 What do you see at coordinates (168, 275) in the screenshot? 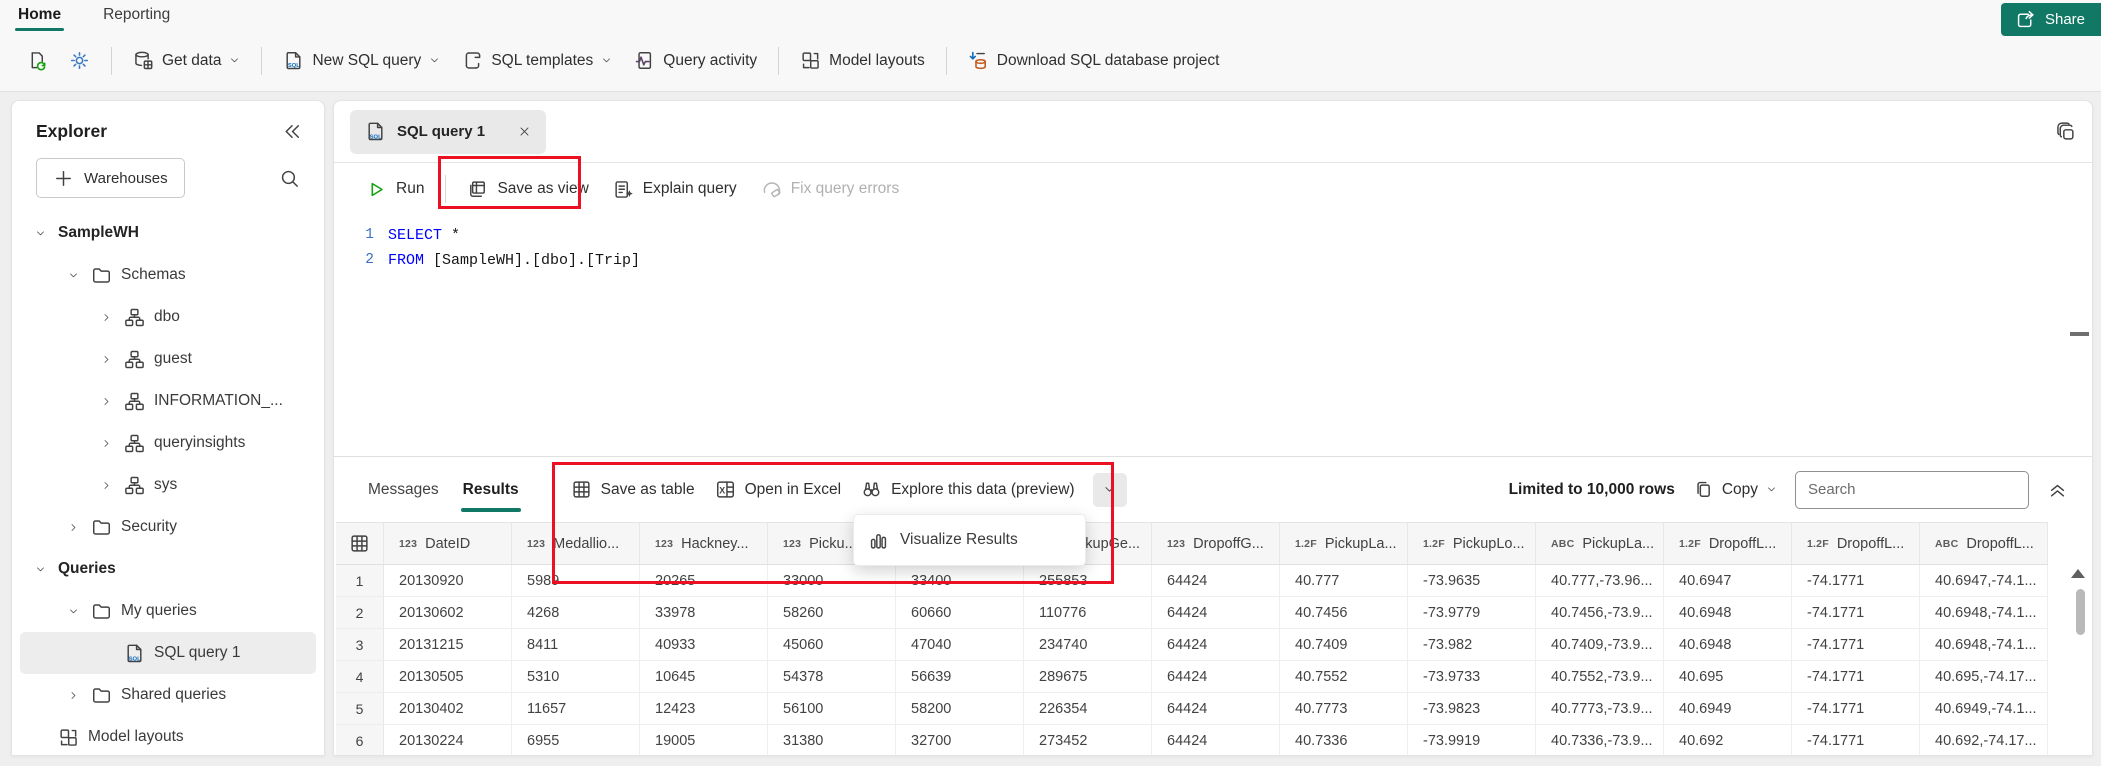
I see `tree-item-schemas: Schemas` at bounding box center [168, 275].